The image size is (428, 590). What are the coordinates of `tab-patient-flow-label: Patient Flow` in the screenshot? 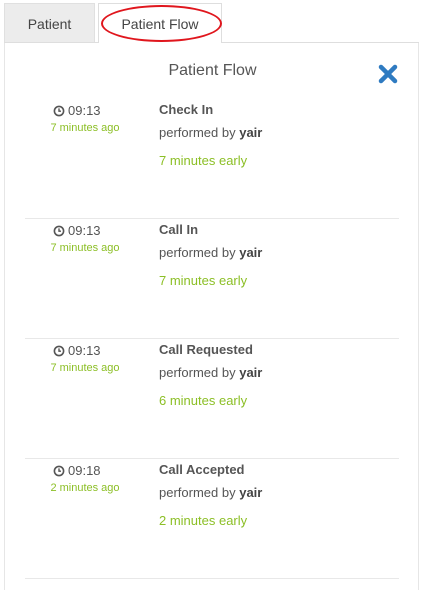 It's located at (160, 23).